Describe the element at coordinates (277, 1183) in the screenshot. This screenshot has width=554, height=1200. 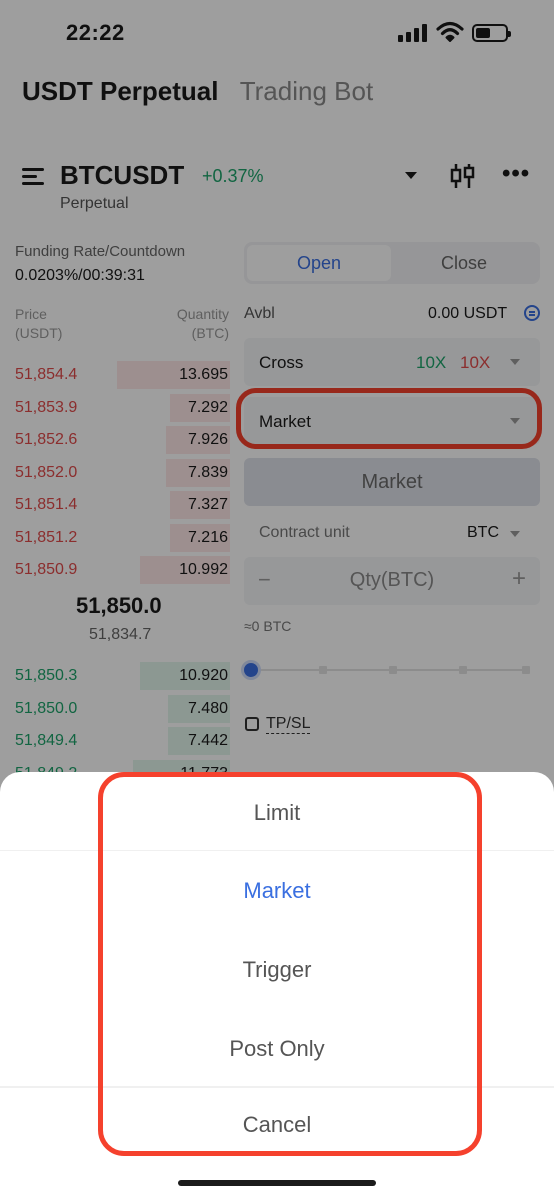
I see `home-indicator` at that location.